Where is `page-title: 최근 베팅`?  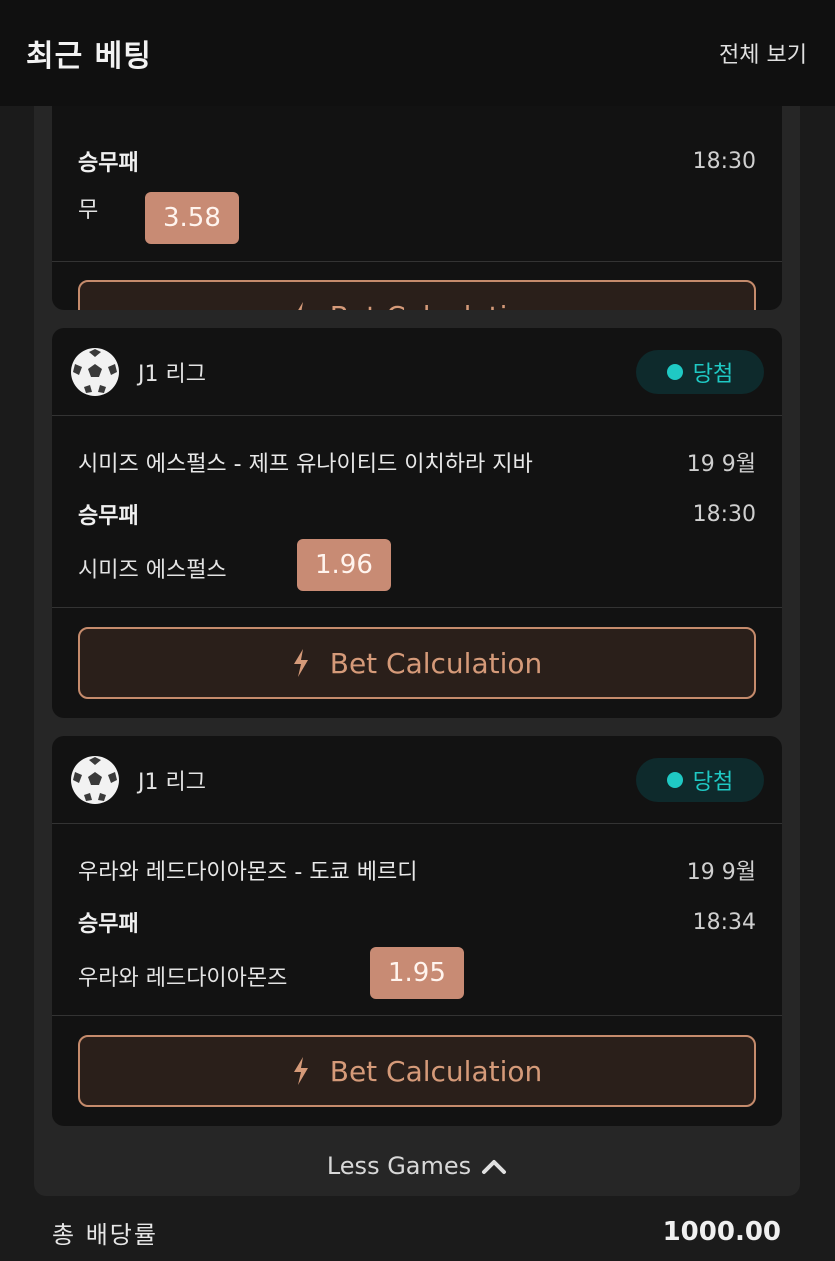 page-title: 최근 베팅 is located at coordinates (89, 56).